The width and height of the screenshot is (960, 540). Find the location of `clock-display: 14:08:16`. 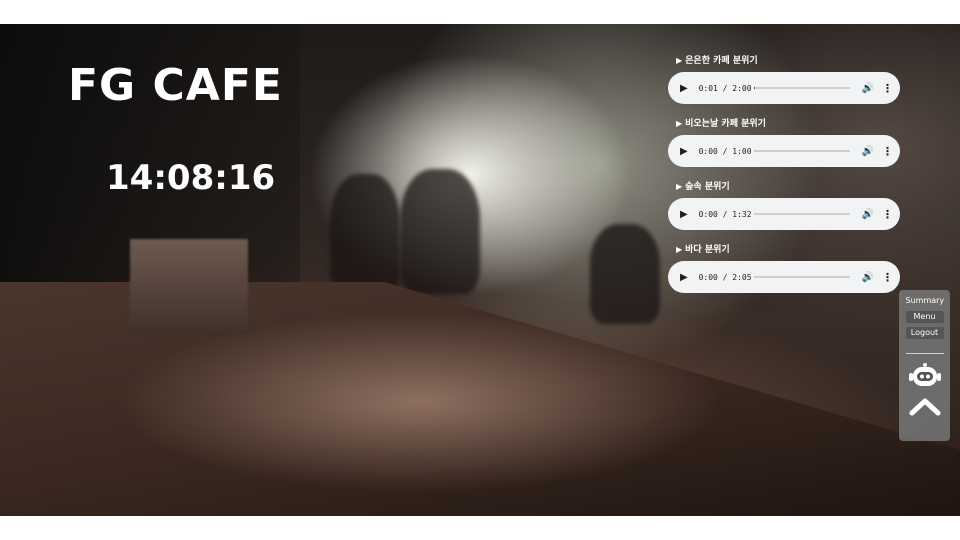

clock-display: 14:08:16 is located at coordinates (191, 178).